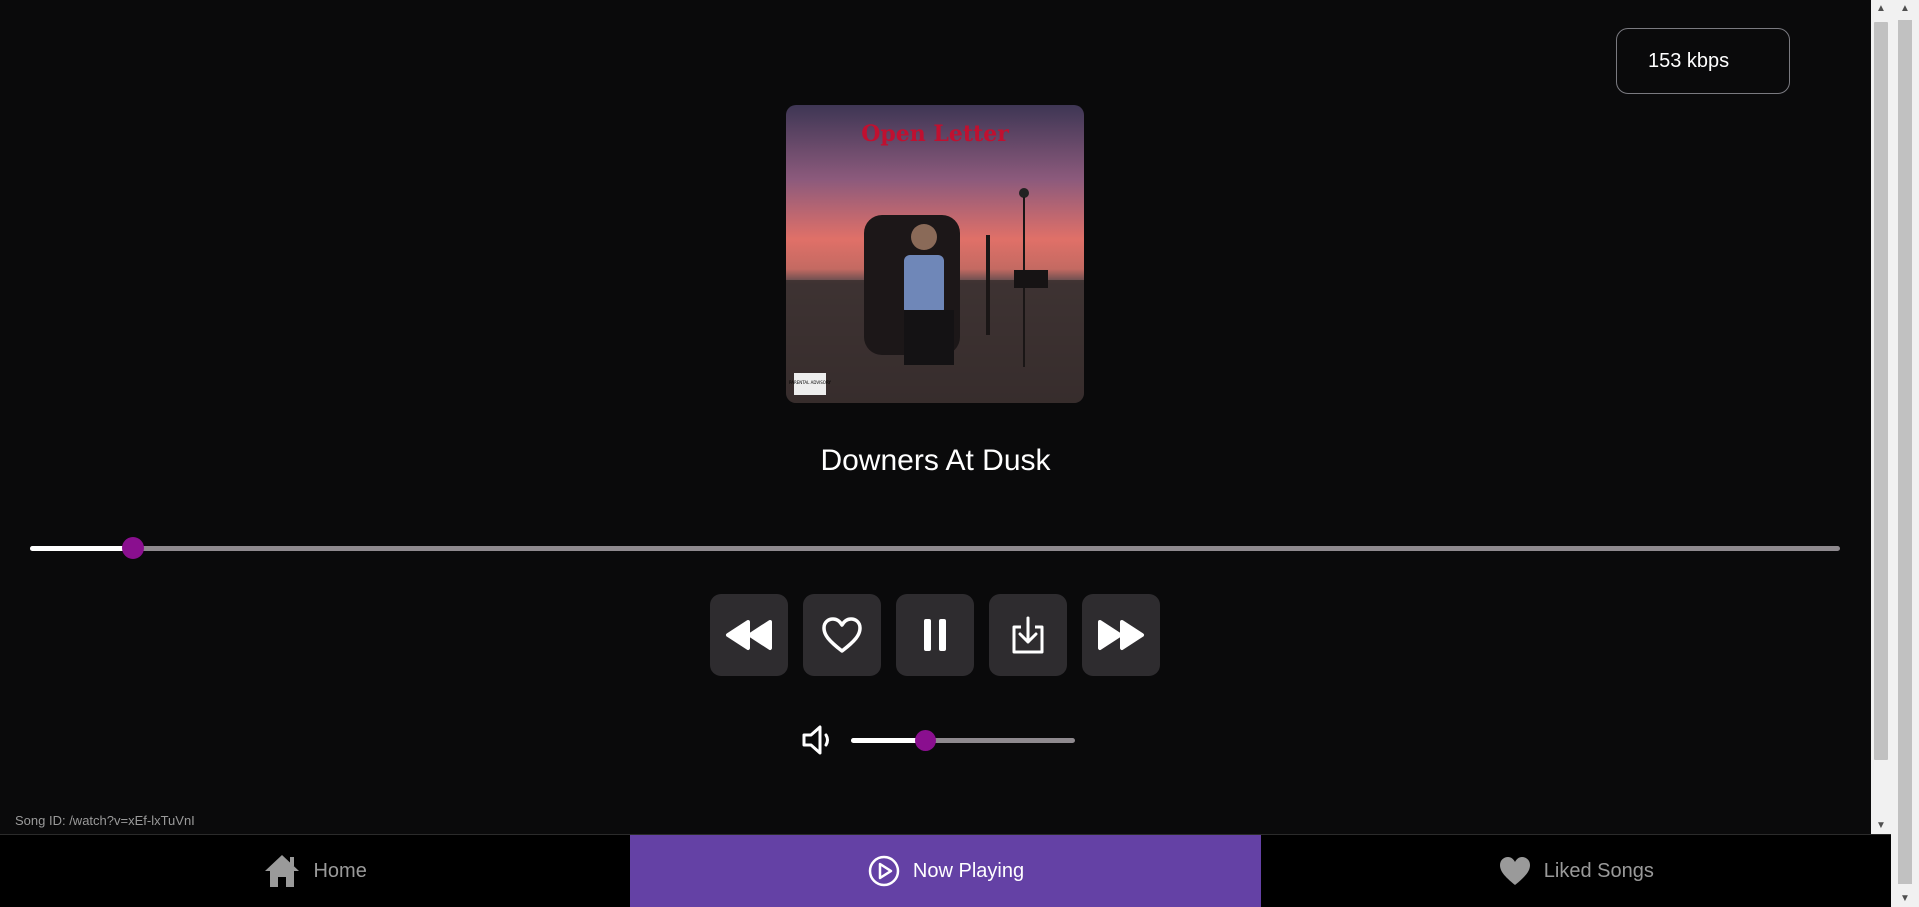 The height and width of the screenshot is (907, 1919). I want to click on fast-forward-icon, so click(1121, 635).